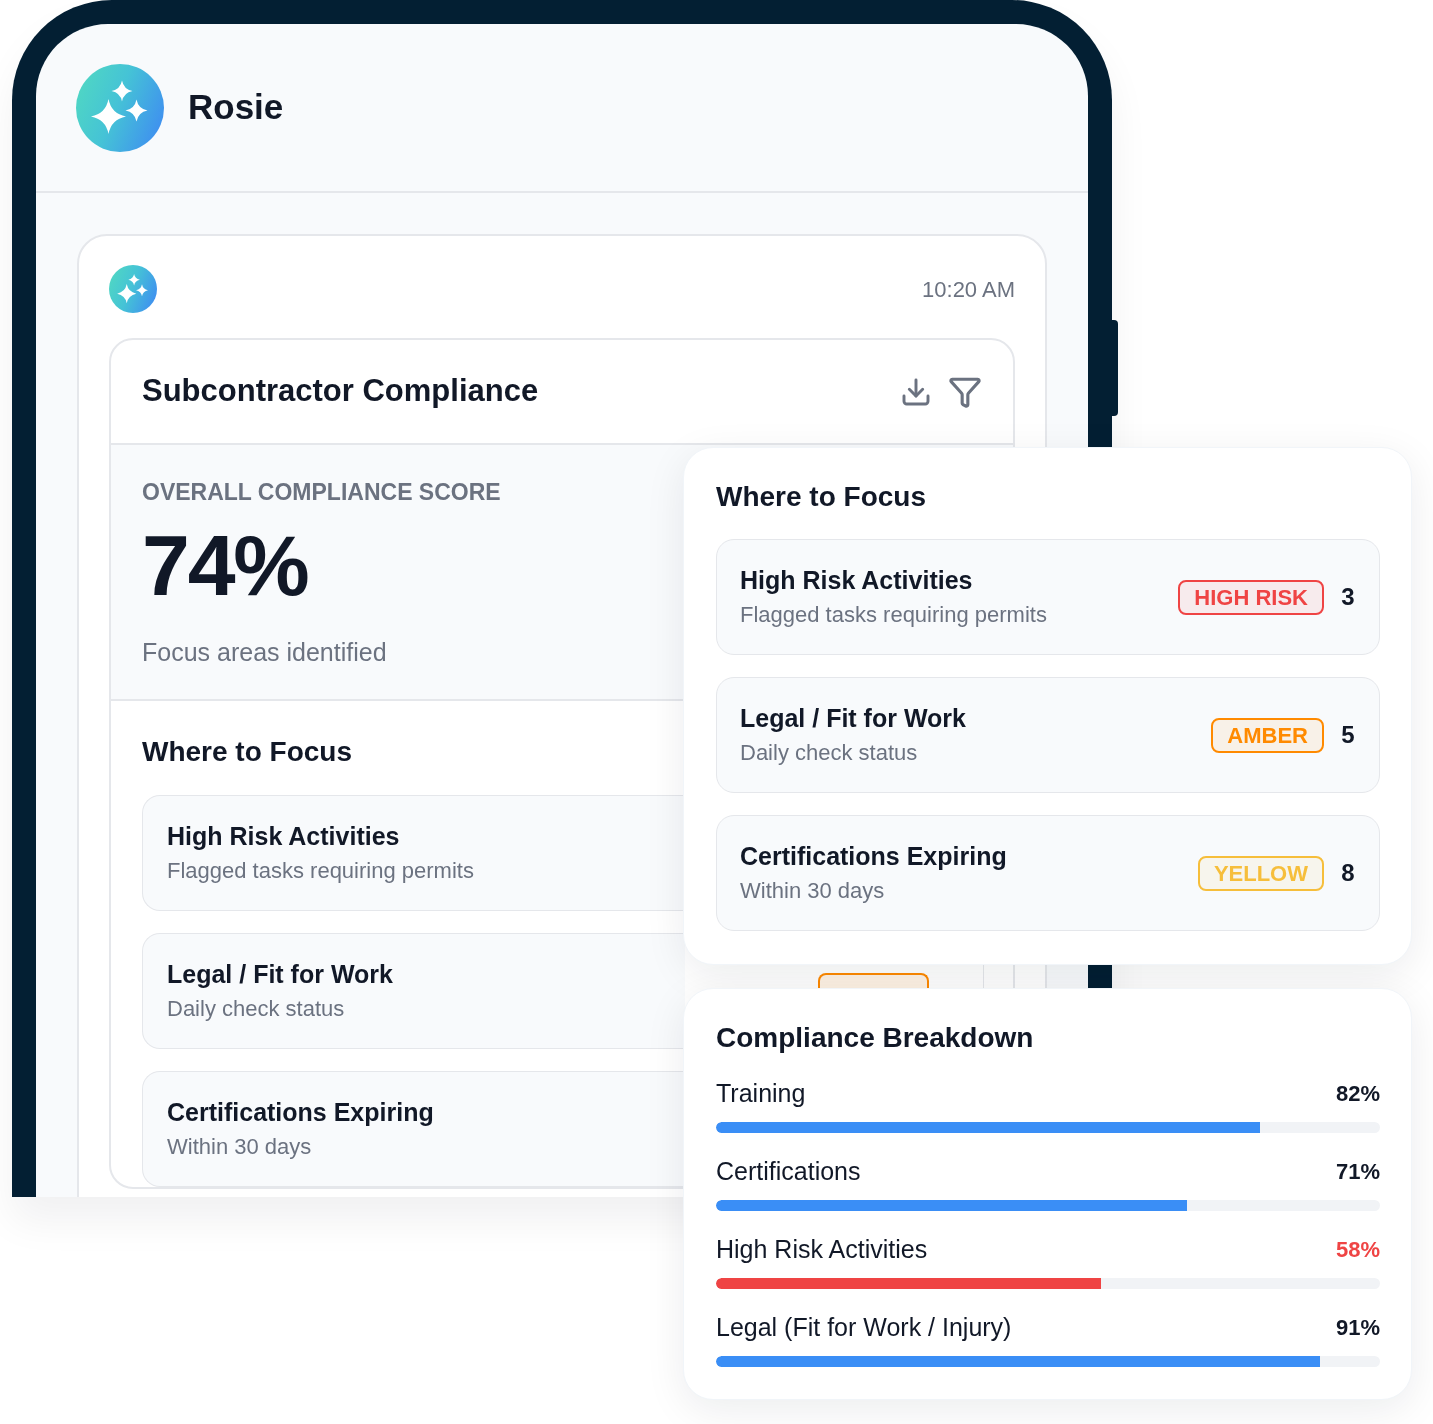  What do you see at coordinates (1357, 1171) in the screenshot?
I see `breakdown-value: 71%` at bounding box center [1357, 1171].